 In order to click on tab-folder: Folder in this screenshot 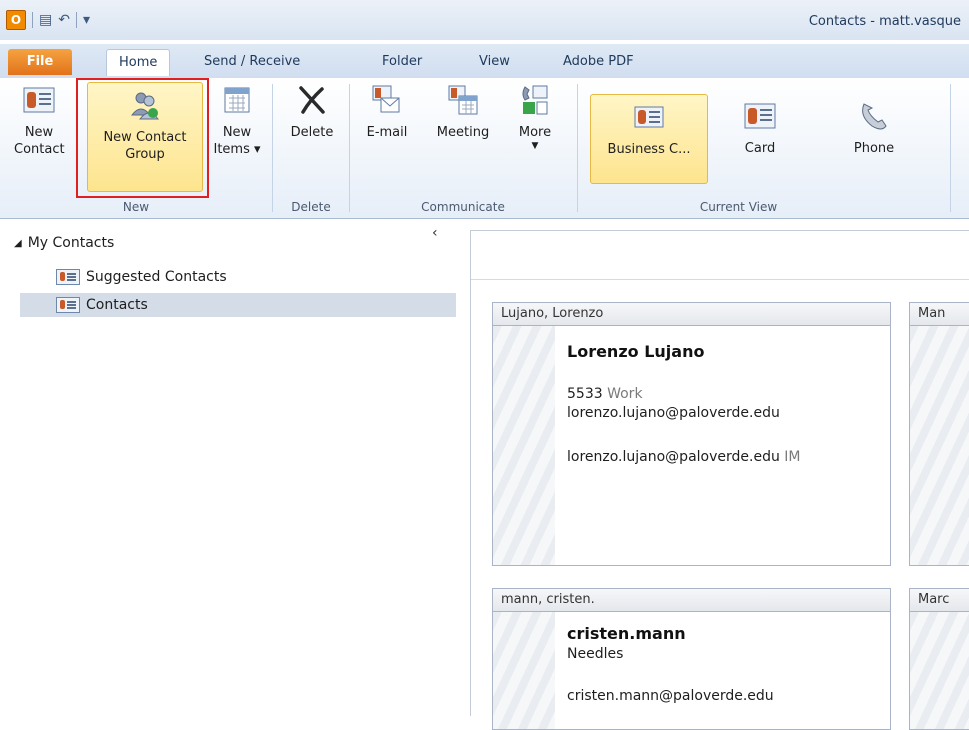, I will do `click(402, 62)`.